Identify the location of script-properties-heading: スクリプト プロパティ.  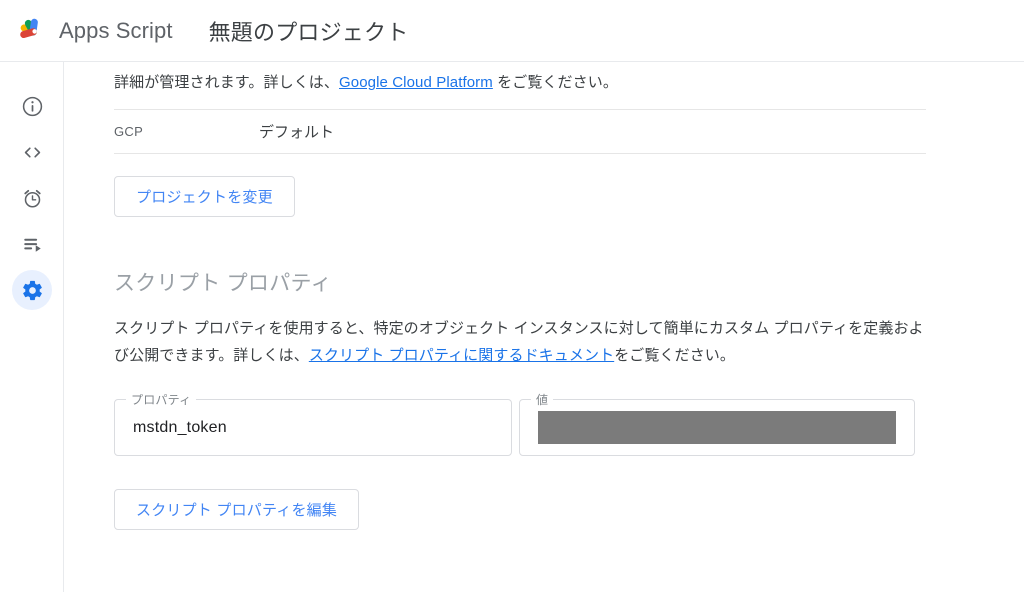
(223, 283).